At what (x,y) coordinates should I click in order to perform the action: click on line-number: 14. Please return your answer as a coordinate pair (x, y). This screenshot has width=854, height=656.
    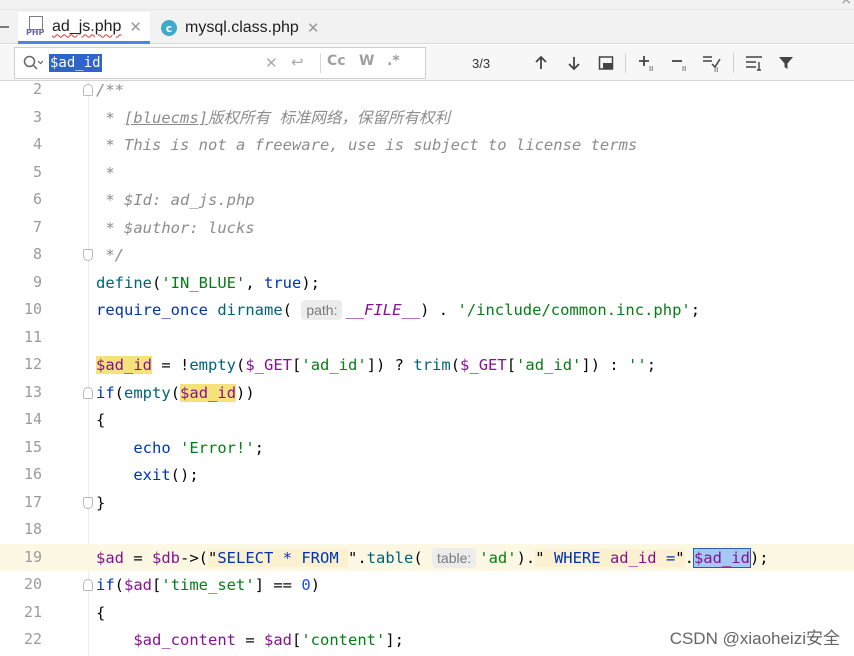
    Looking at the image, I should click on (32, 419).